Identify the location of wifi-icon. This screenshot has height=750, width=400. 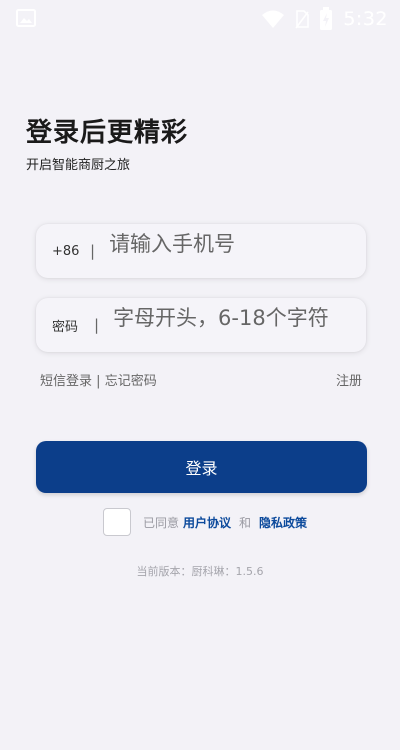
(273, 19).